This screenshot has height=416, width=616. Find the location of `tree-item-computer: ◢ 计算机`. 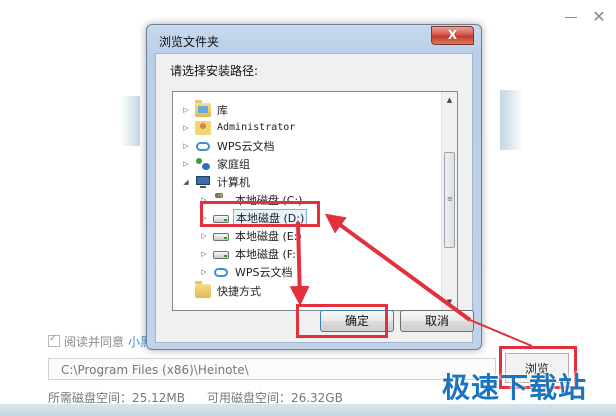

tree-item-computer: ◢ 计算机 is located at coordinates (216, 181).